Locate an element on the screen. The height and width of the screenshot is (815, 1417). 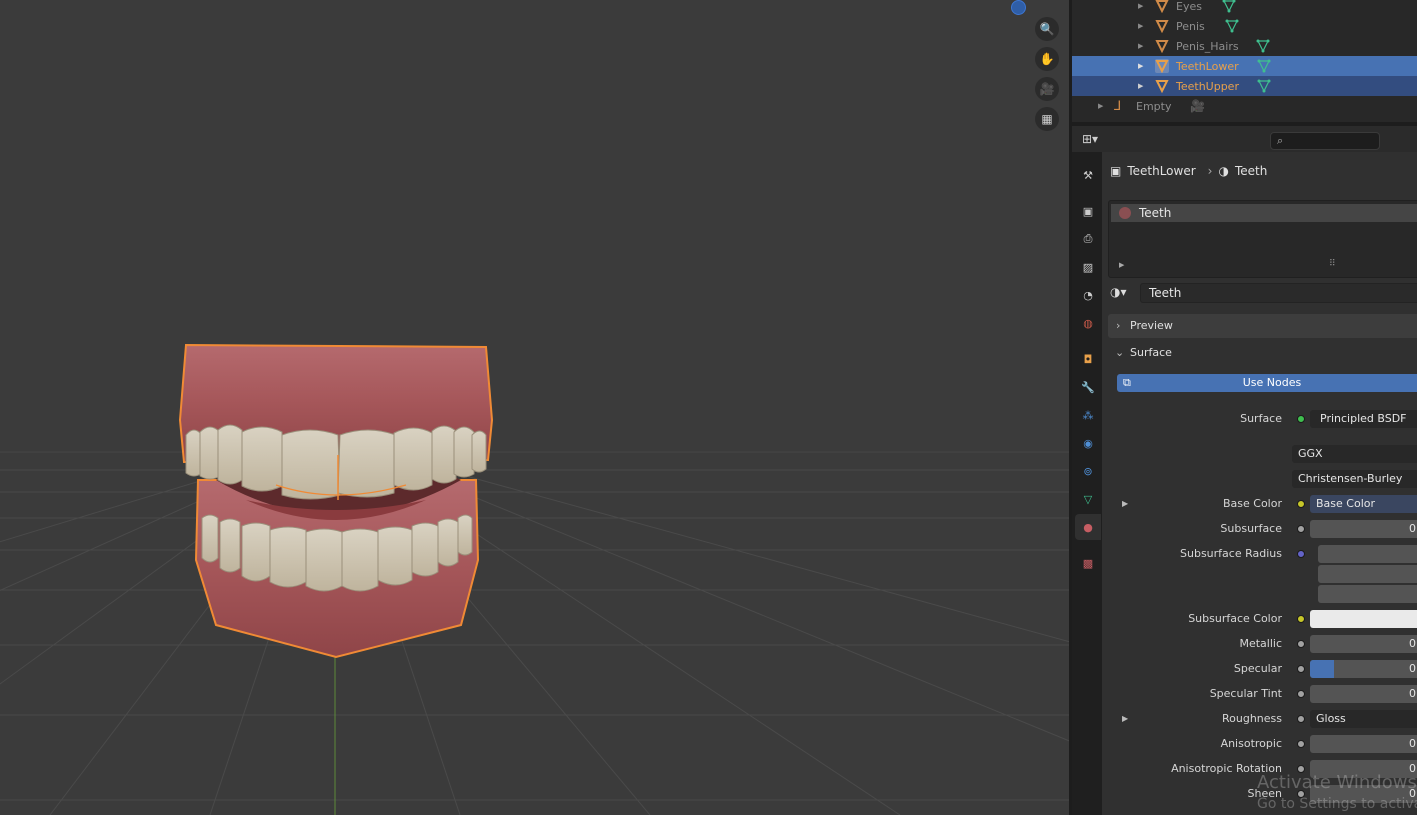
outliner-item-penis-hairs: ▶ Penis_Hairs is located at coordinates (1244, 46).